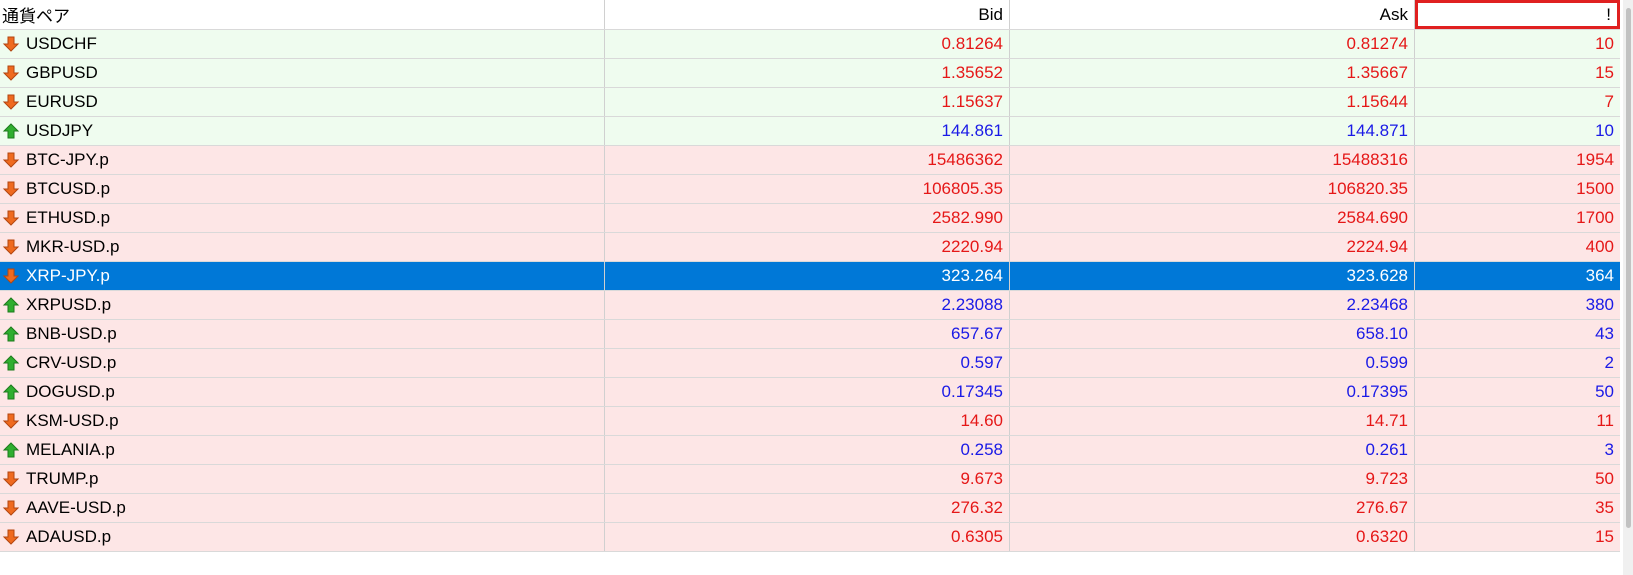 The width and height of the screenshot is (1633, 575). What do you see at coordinates (972, 275) in the screenshot?
I see `bid-cell-value: 323.264` at bounding box center [972, 275].